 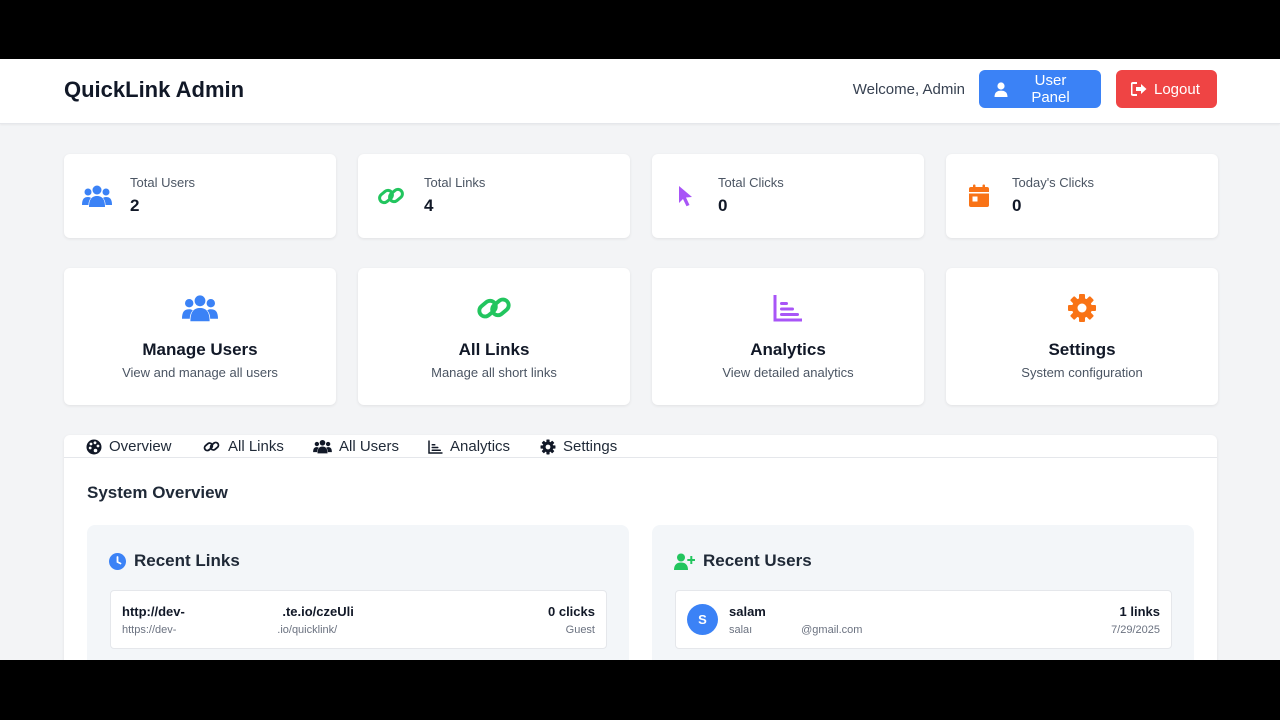 I want to click on user-panel-button: User Panel, so click(x=1040, y=89).